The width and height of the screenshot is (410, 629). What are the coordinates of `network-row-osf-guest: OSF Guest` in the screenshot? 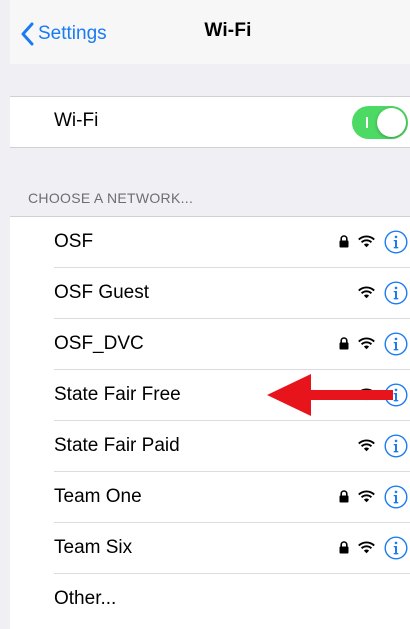 It's located at (210, 293).